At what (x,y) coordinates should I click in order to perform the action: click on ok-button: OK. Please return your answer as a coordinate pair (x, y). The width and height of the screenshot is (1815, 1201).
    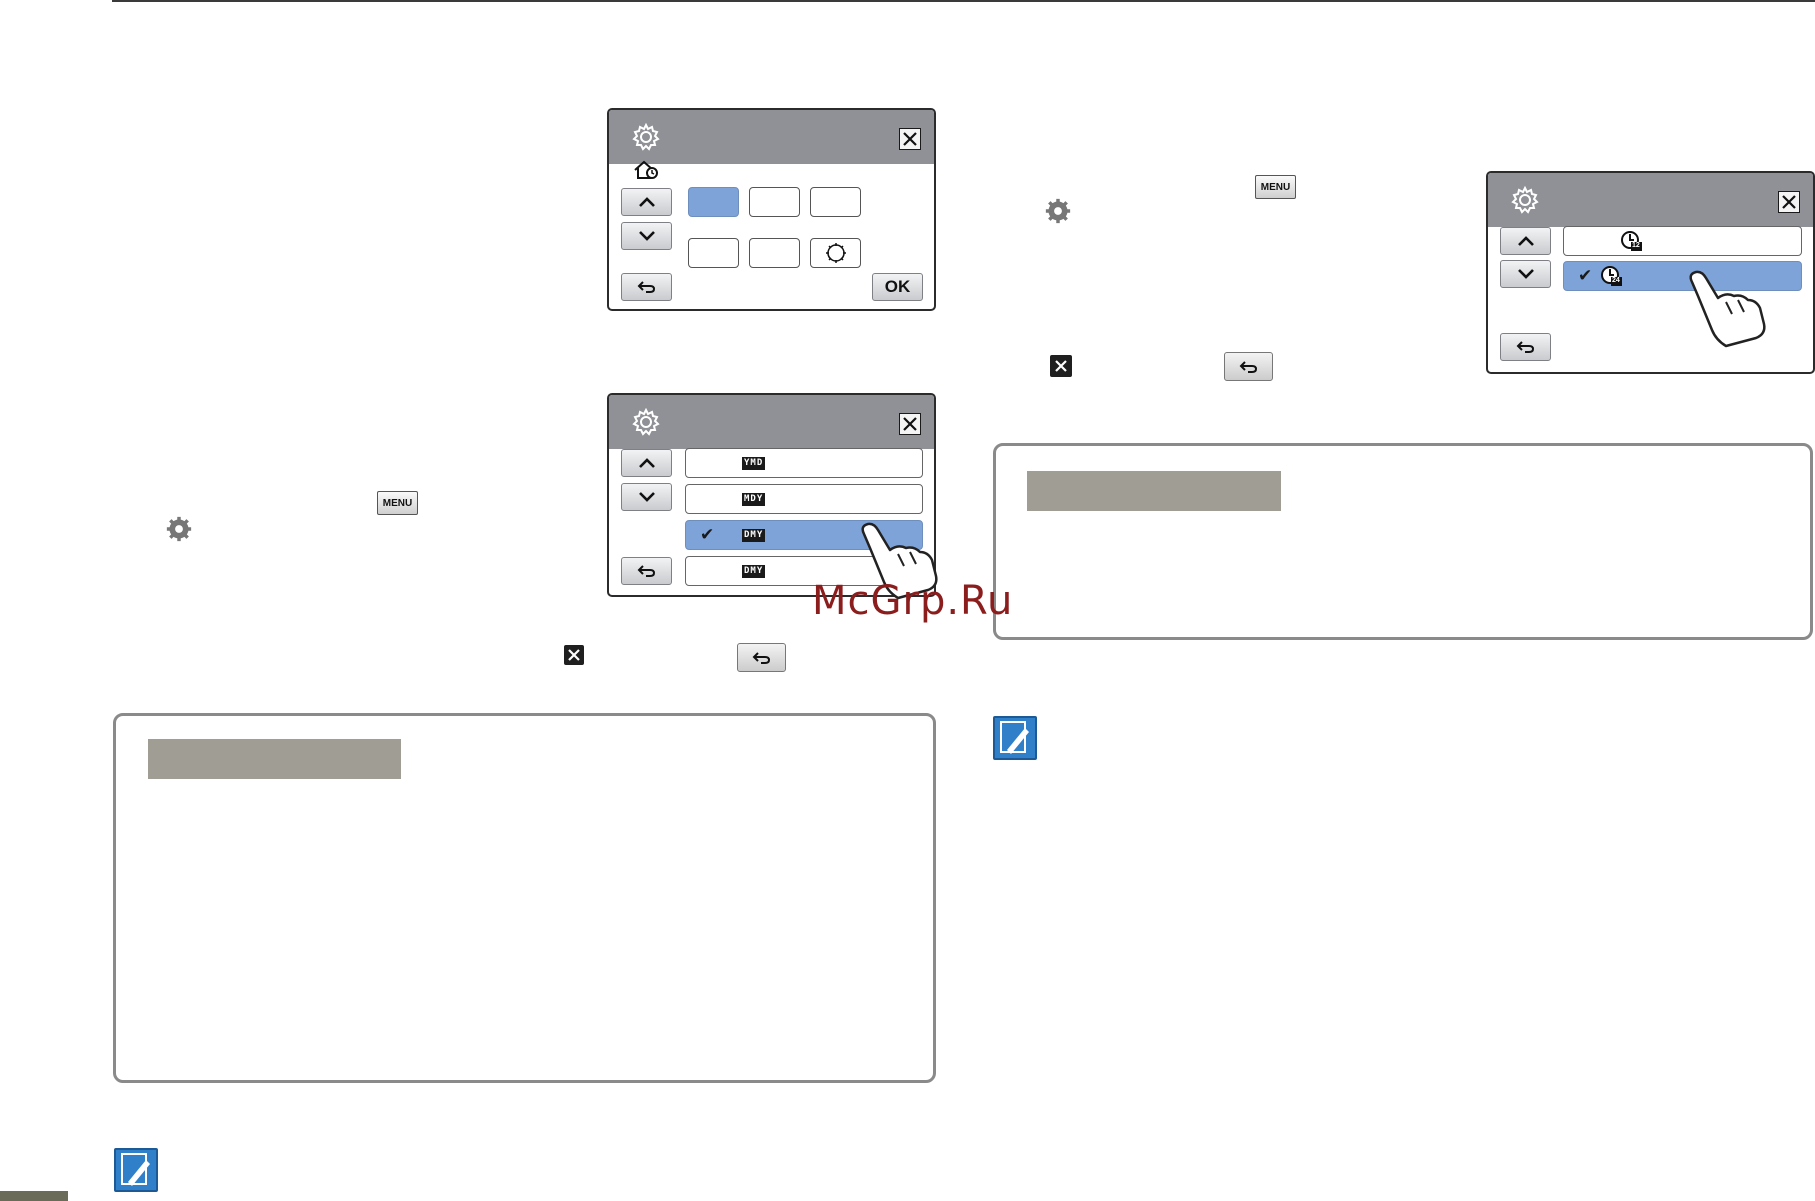
    Looking at the image, I should click on (897, 287).